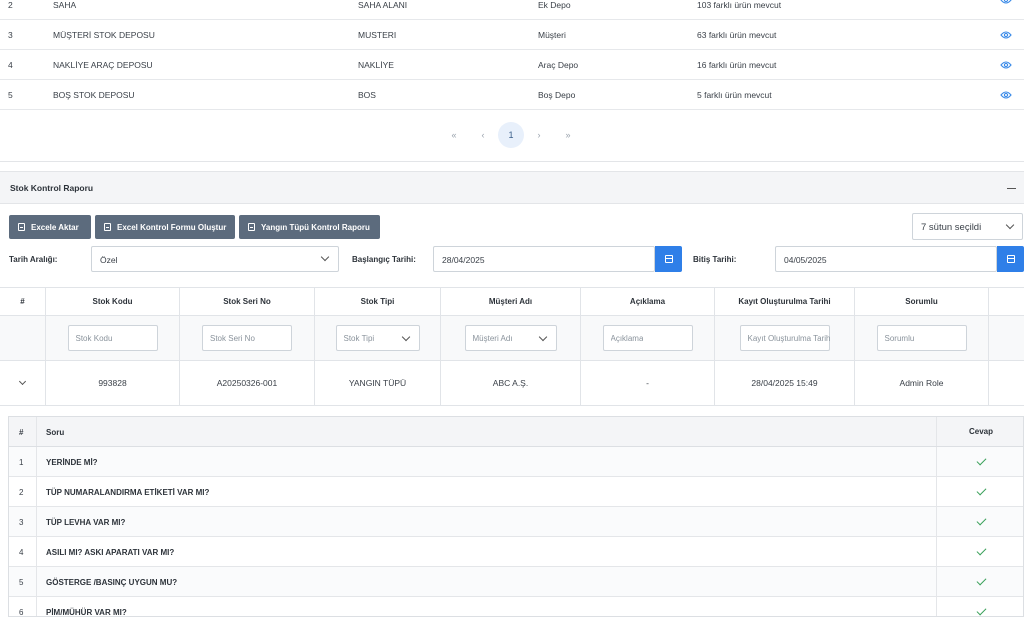 The image size is (1024, 617). Describe the element at coordinates (247, 301) in the screenshot. I see `header-serial-no: Stok Seri No` at that location.